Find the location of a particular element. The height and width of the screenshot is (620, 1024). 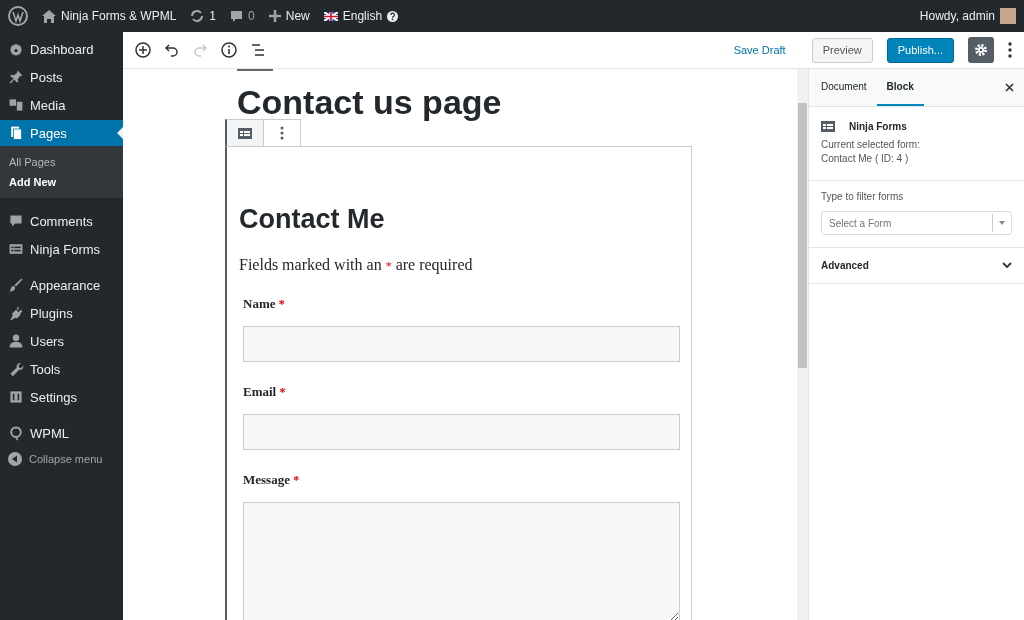

sidebar-item: Users is located at coordinates (61, 341).